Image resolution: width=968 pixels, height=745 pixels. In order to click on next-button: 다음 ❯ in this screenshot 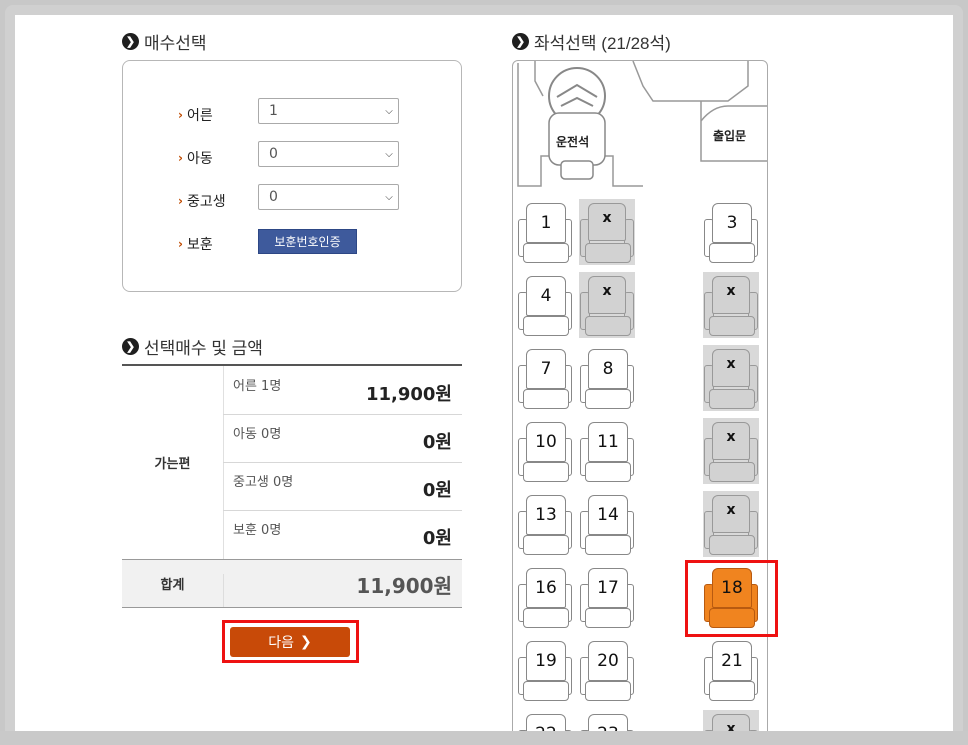, I will do `click(290, 642)`.